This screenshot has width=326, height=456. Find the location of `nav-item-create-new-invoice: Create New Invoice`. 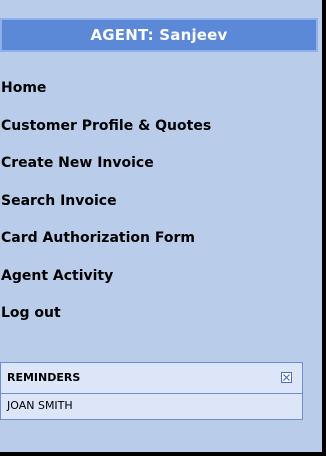

nav-item-create-new-invoice: Create New Invoice is located at coordinates (159, 168).